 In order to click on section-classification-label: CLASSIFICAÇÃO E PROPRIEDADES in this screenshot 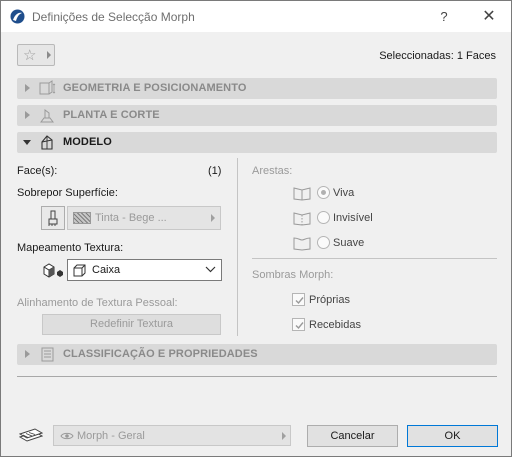, I will do `click(160, 354)`.